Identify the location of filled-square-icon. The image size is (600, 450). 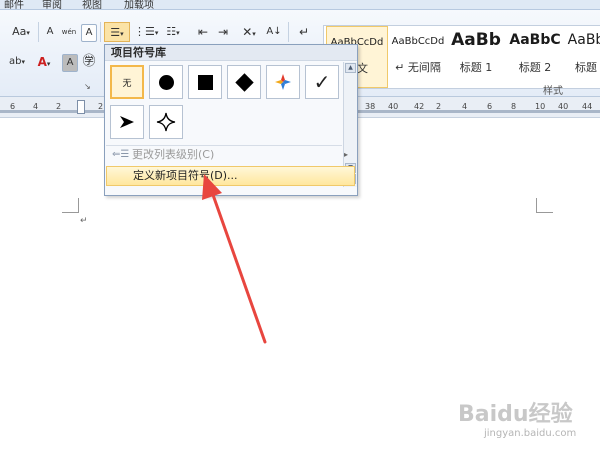
(205, 82).